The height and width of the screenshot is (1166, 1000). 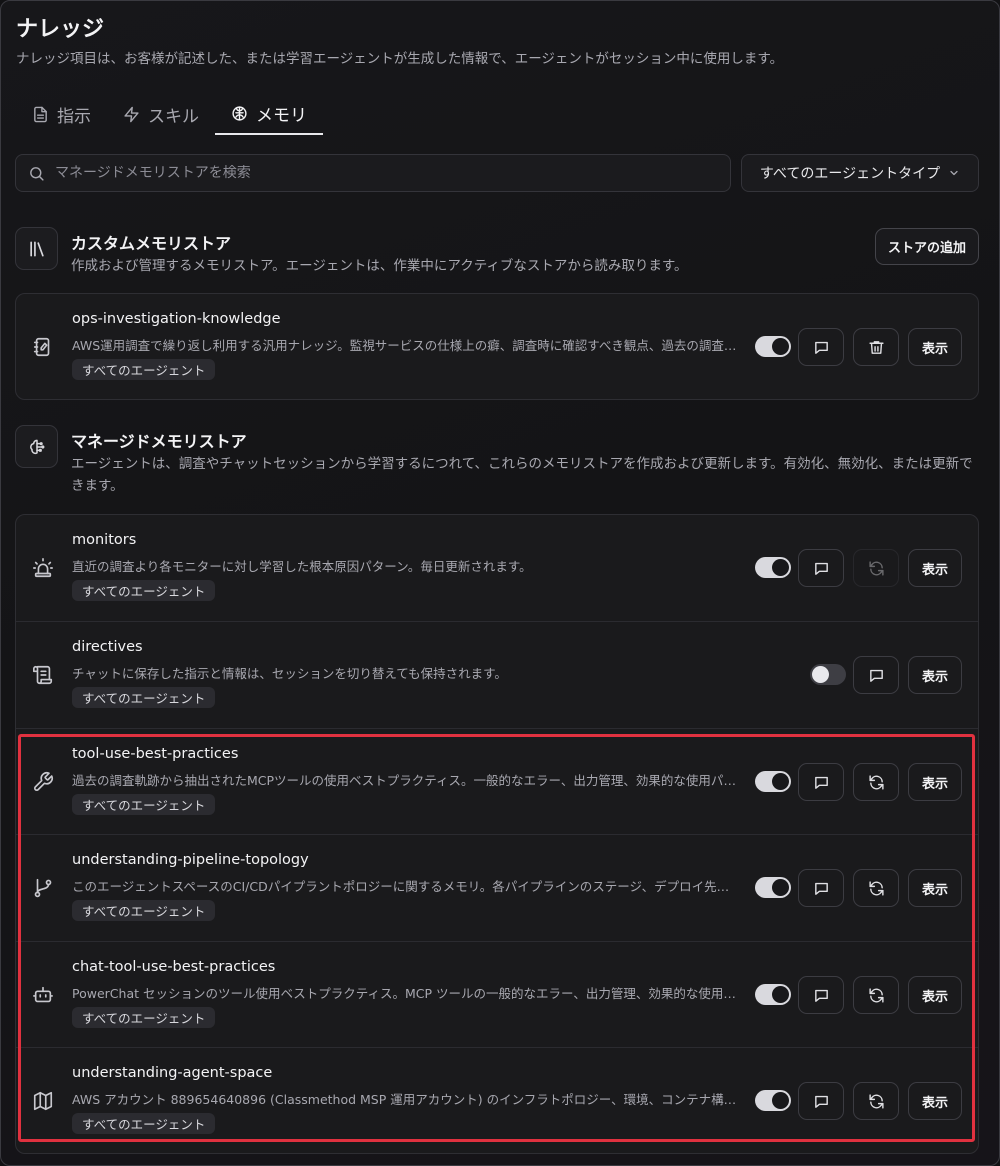 What do you see at coordinates (43, 995) in the screenshot?
I see `bot-icon` at bounding box center [43, 995].